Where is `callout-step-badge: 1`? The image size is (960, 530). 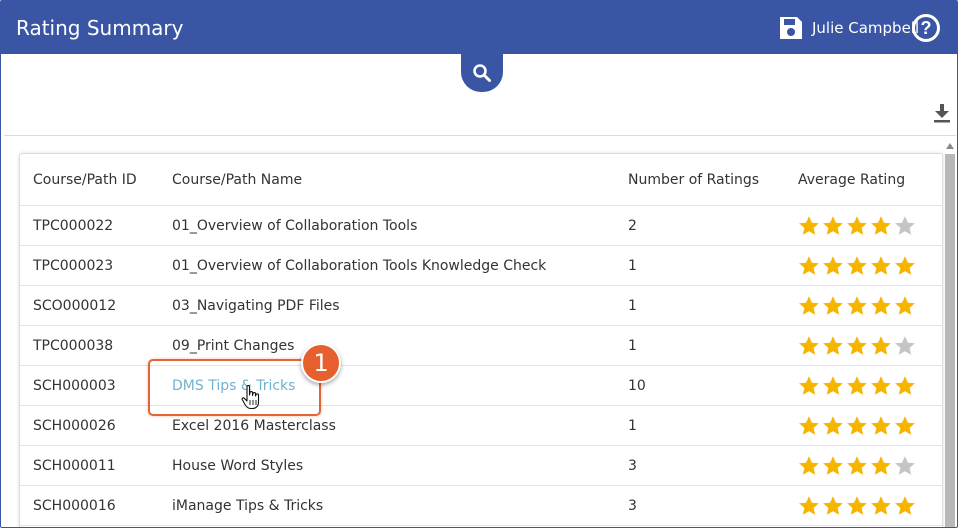 callout-step-badge: 1 is located at coordinates (321, 363).